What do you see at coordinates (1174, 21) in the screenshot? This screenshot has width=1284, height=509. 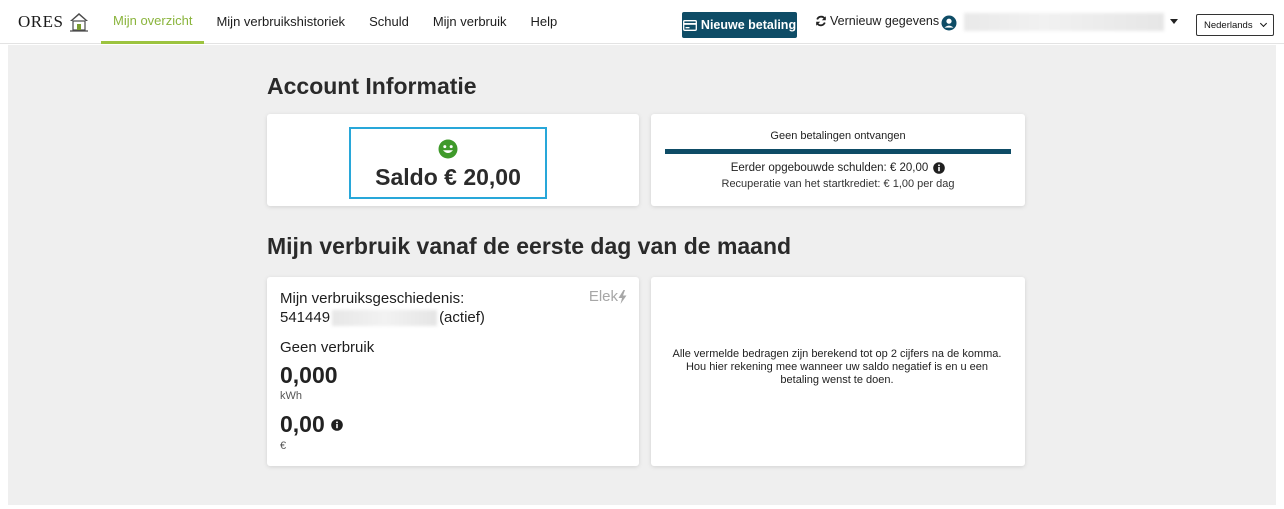 I see `account-menu-caret-icon` at bounding box center [1174, 21].